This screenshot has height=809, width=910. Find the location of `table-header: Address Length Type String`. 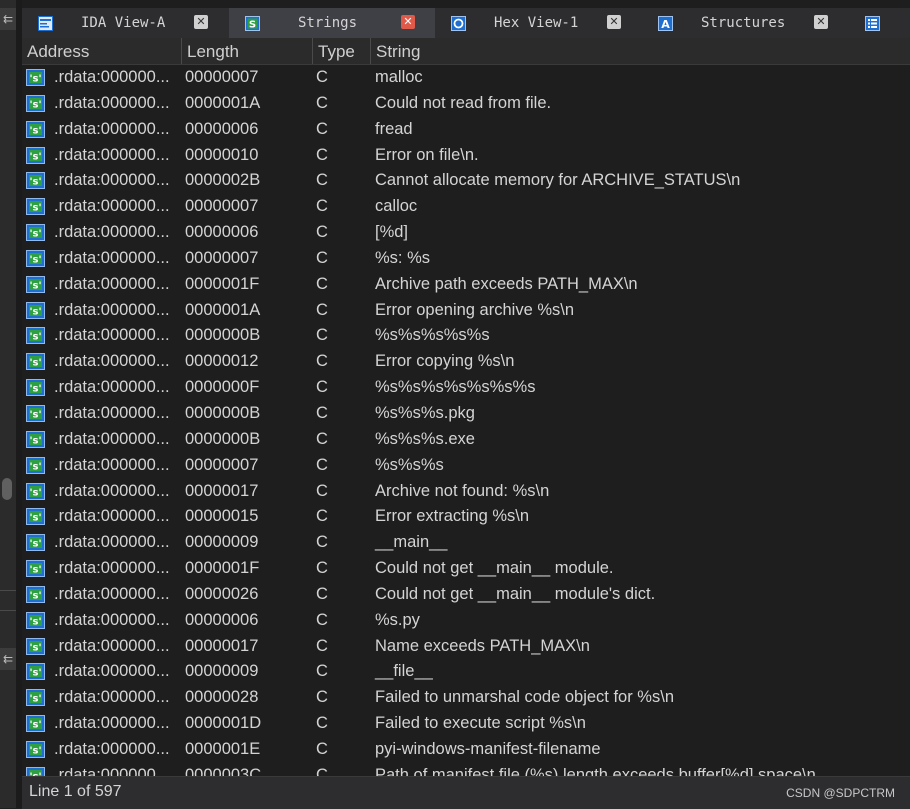

table-header: Address Length Type String is located at coordinates (466, 51).